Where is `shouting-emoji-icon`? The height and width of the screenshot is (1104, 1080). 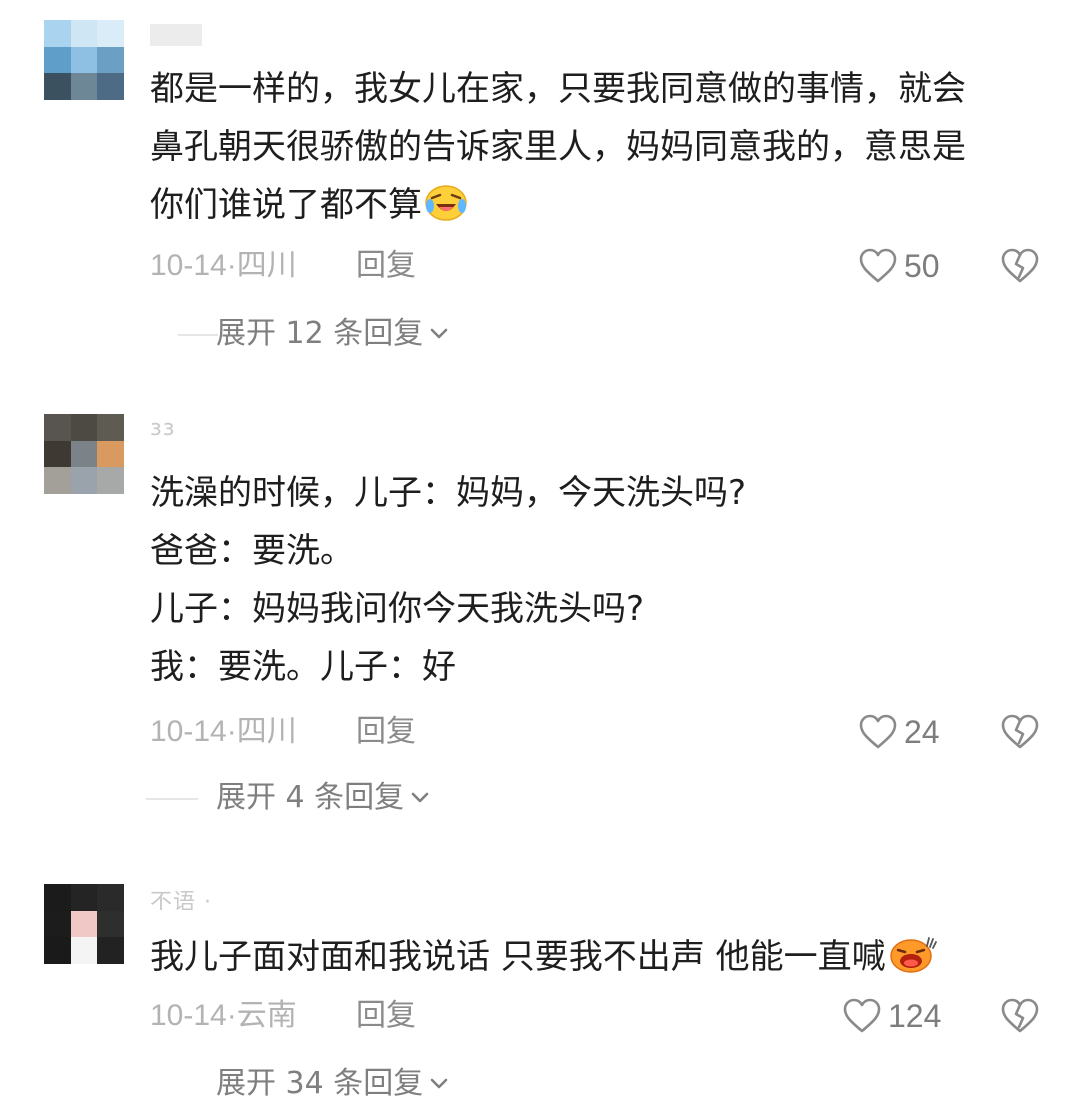 shouting-emoji-icon is located at coordinates (913, 955).